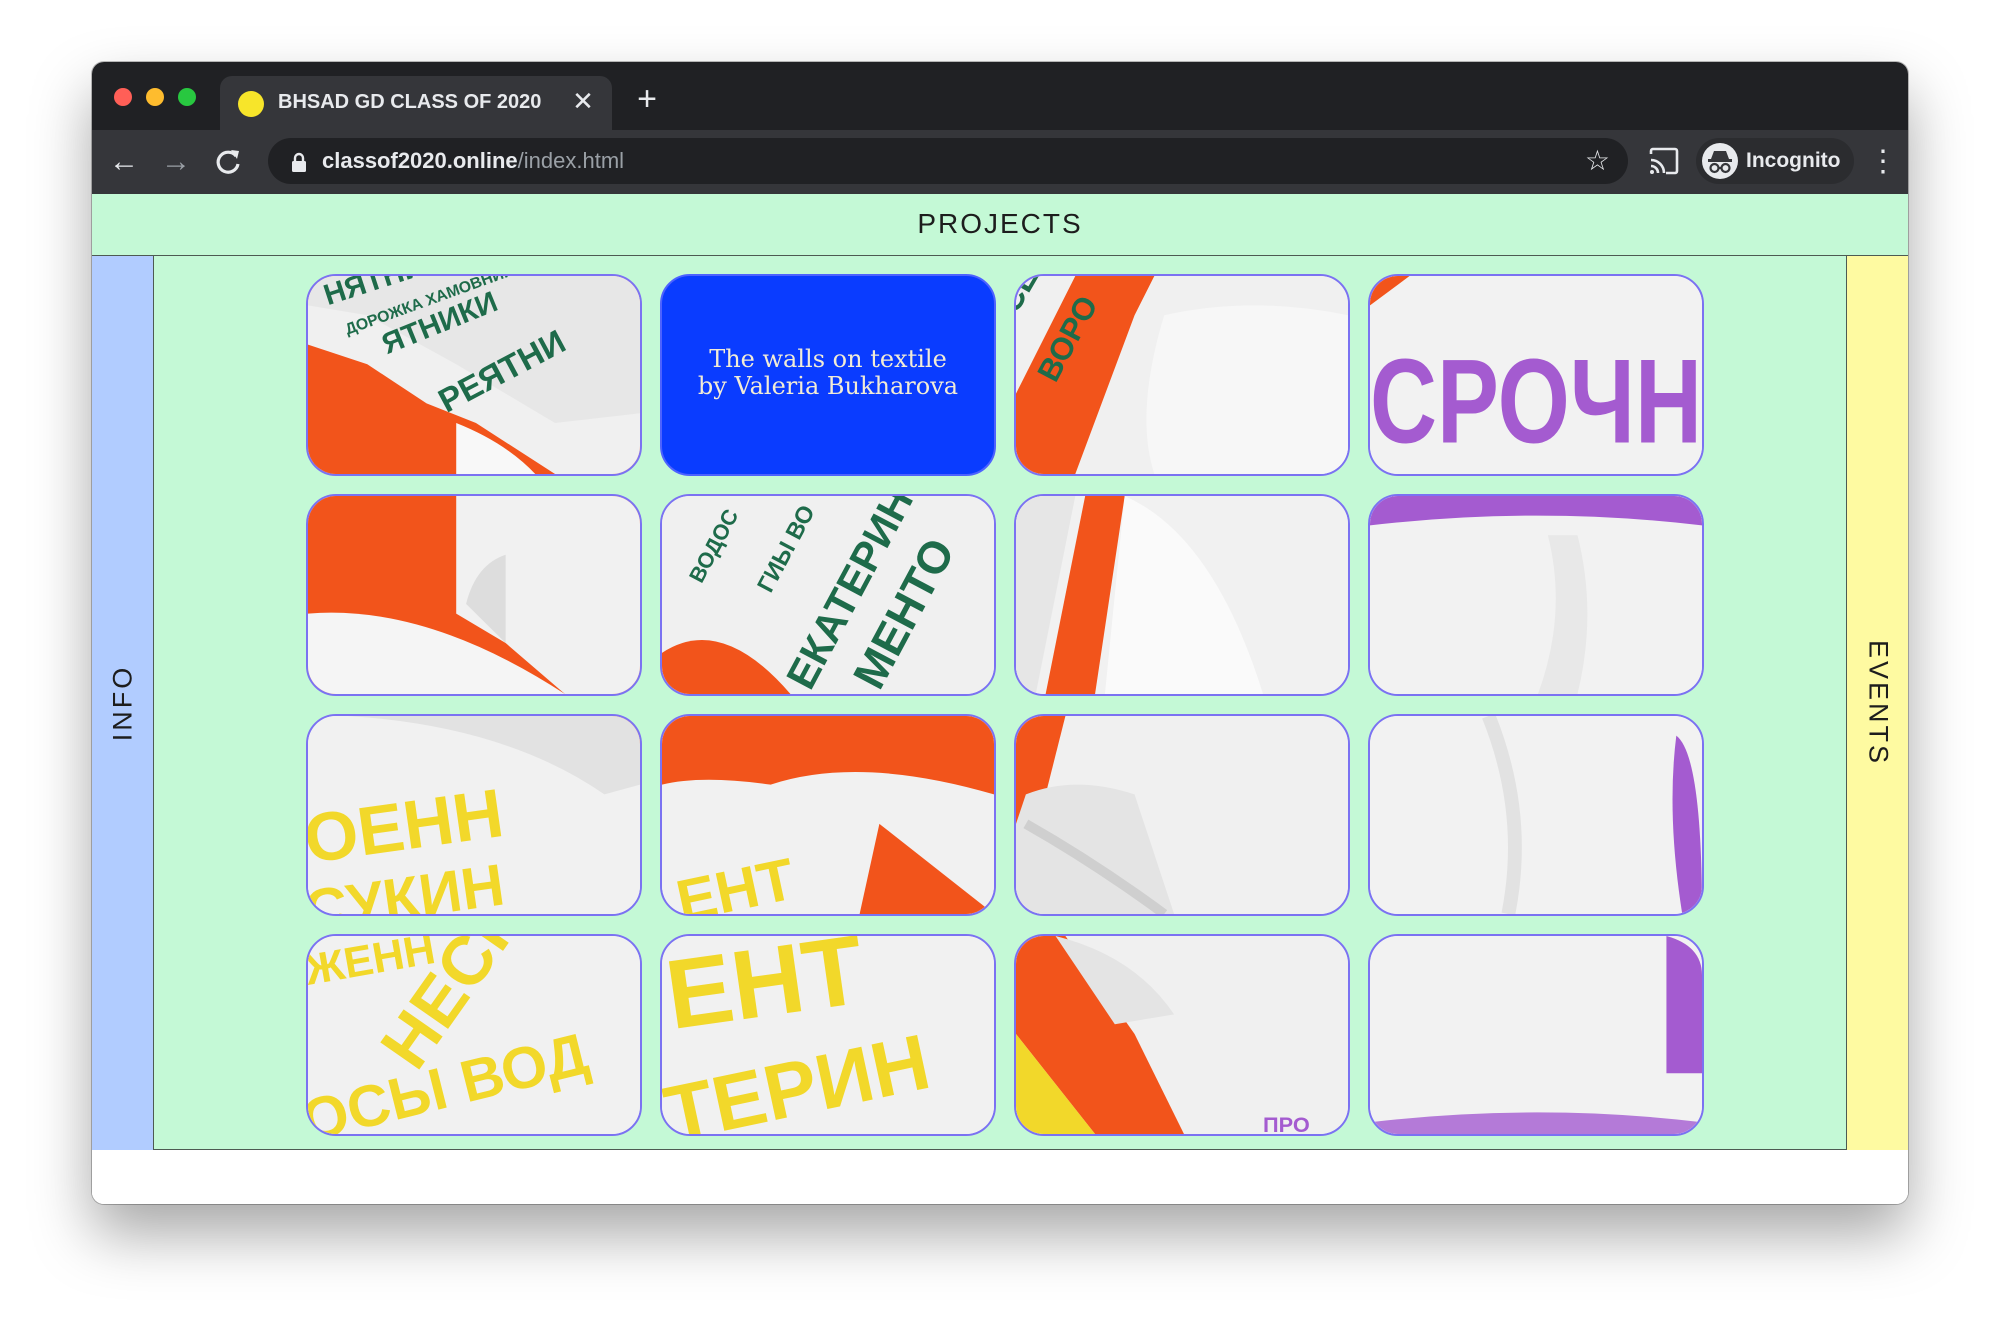  Describe the element at coordinates (420, 160) in the screenshot. I see `url-host: classof2020.online` at that location.